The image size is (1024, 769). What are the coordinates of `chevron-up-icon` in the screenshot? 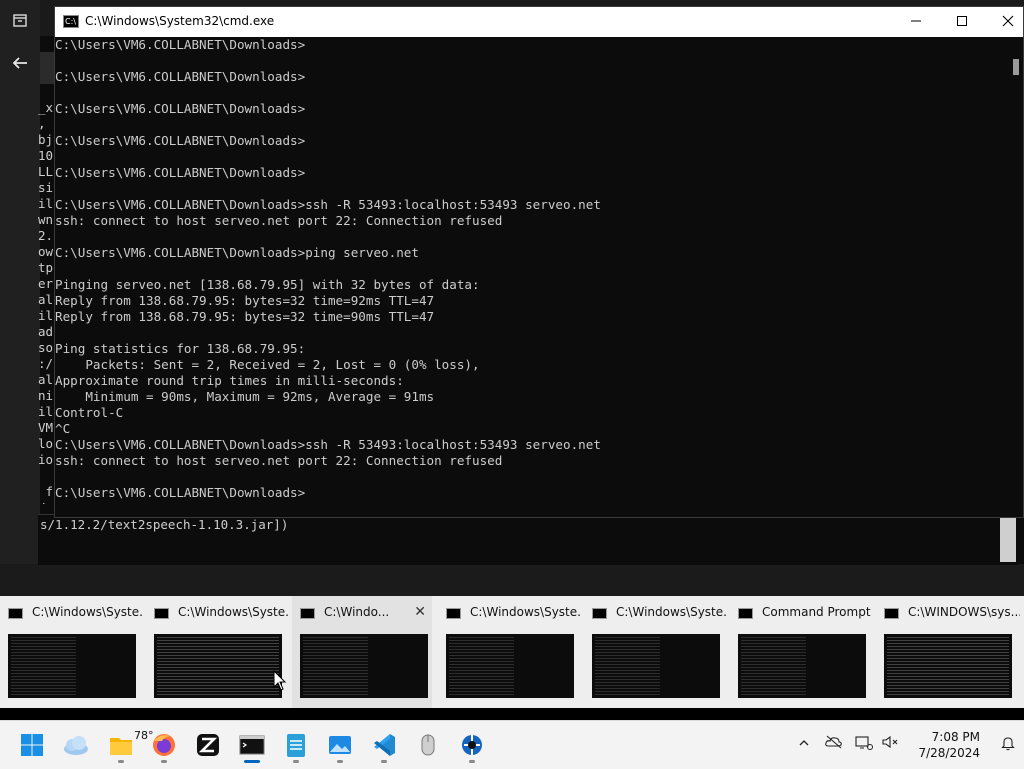 It's located at (804, 745).